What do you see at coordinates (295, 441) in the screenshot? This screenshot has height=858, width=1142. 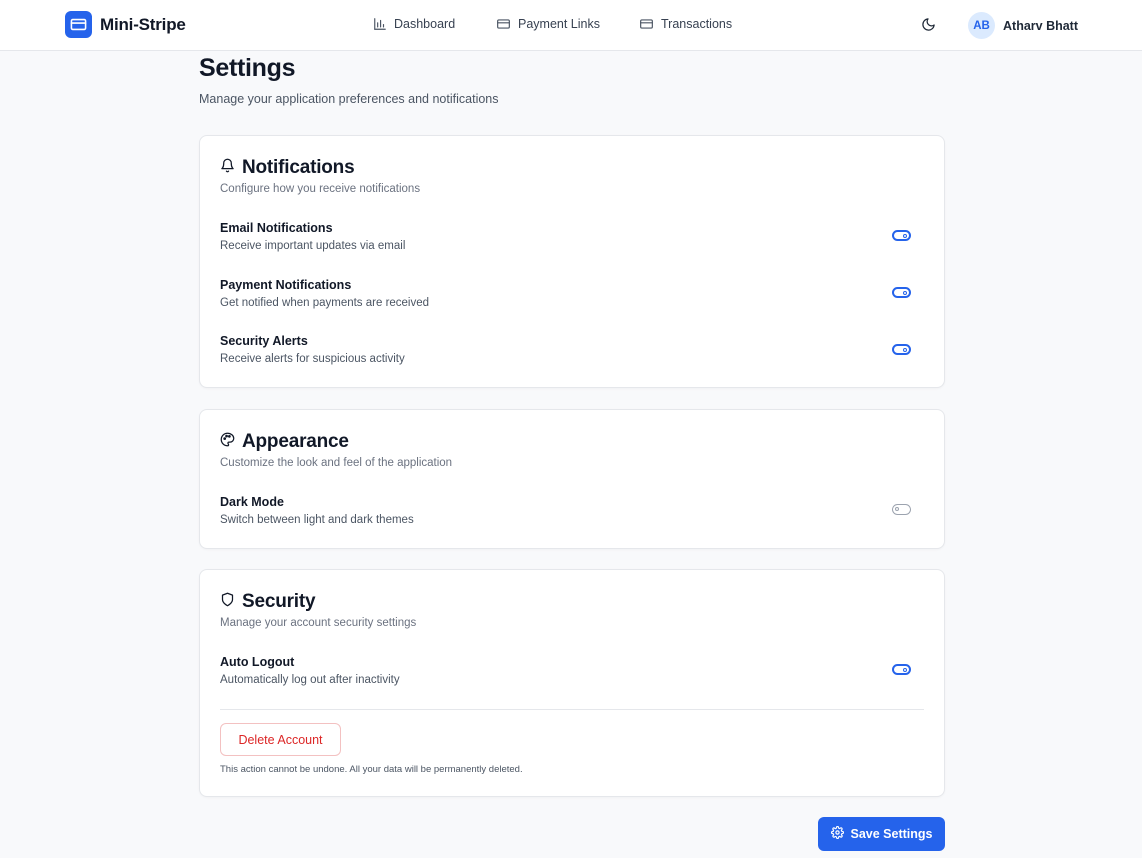 I see `section-title: Appearance` at bounding box center [295, 441].